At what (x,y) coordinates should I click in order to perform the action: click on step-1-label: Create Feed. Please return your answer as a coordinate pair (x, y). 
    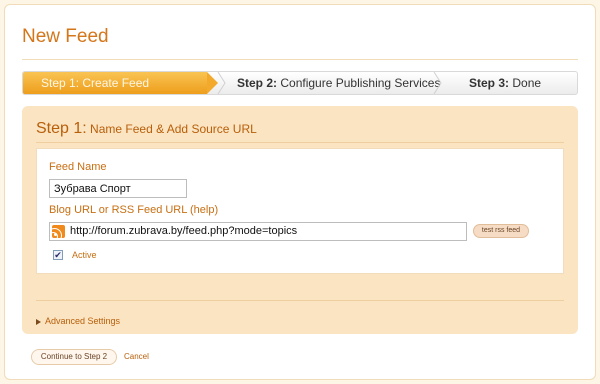
    Looking at the image, I should click on (116, 83).